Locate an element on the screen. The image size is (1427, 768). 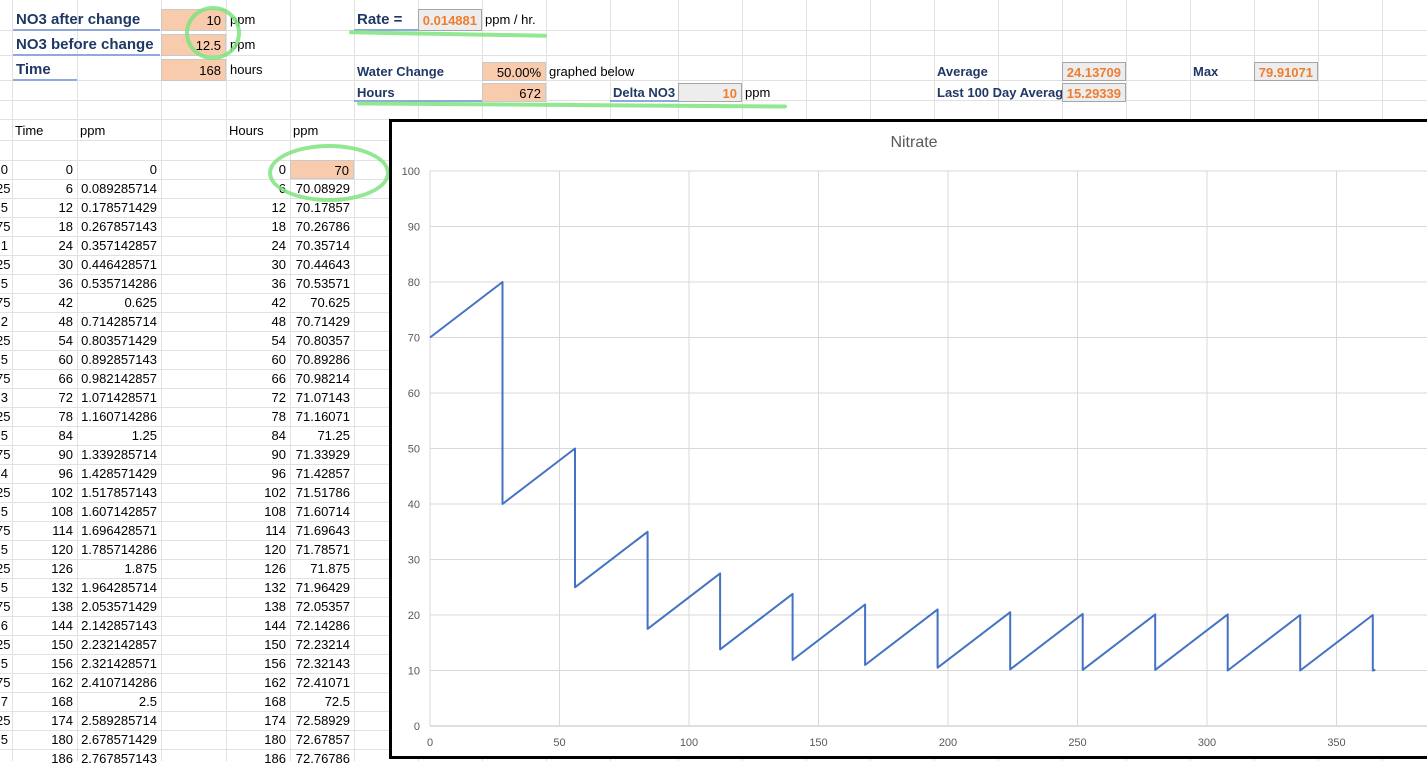
table-cell: 71.78571 is located at coordinates (322, 549).